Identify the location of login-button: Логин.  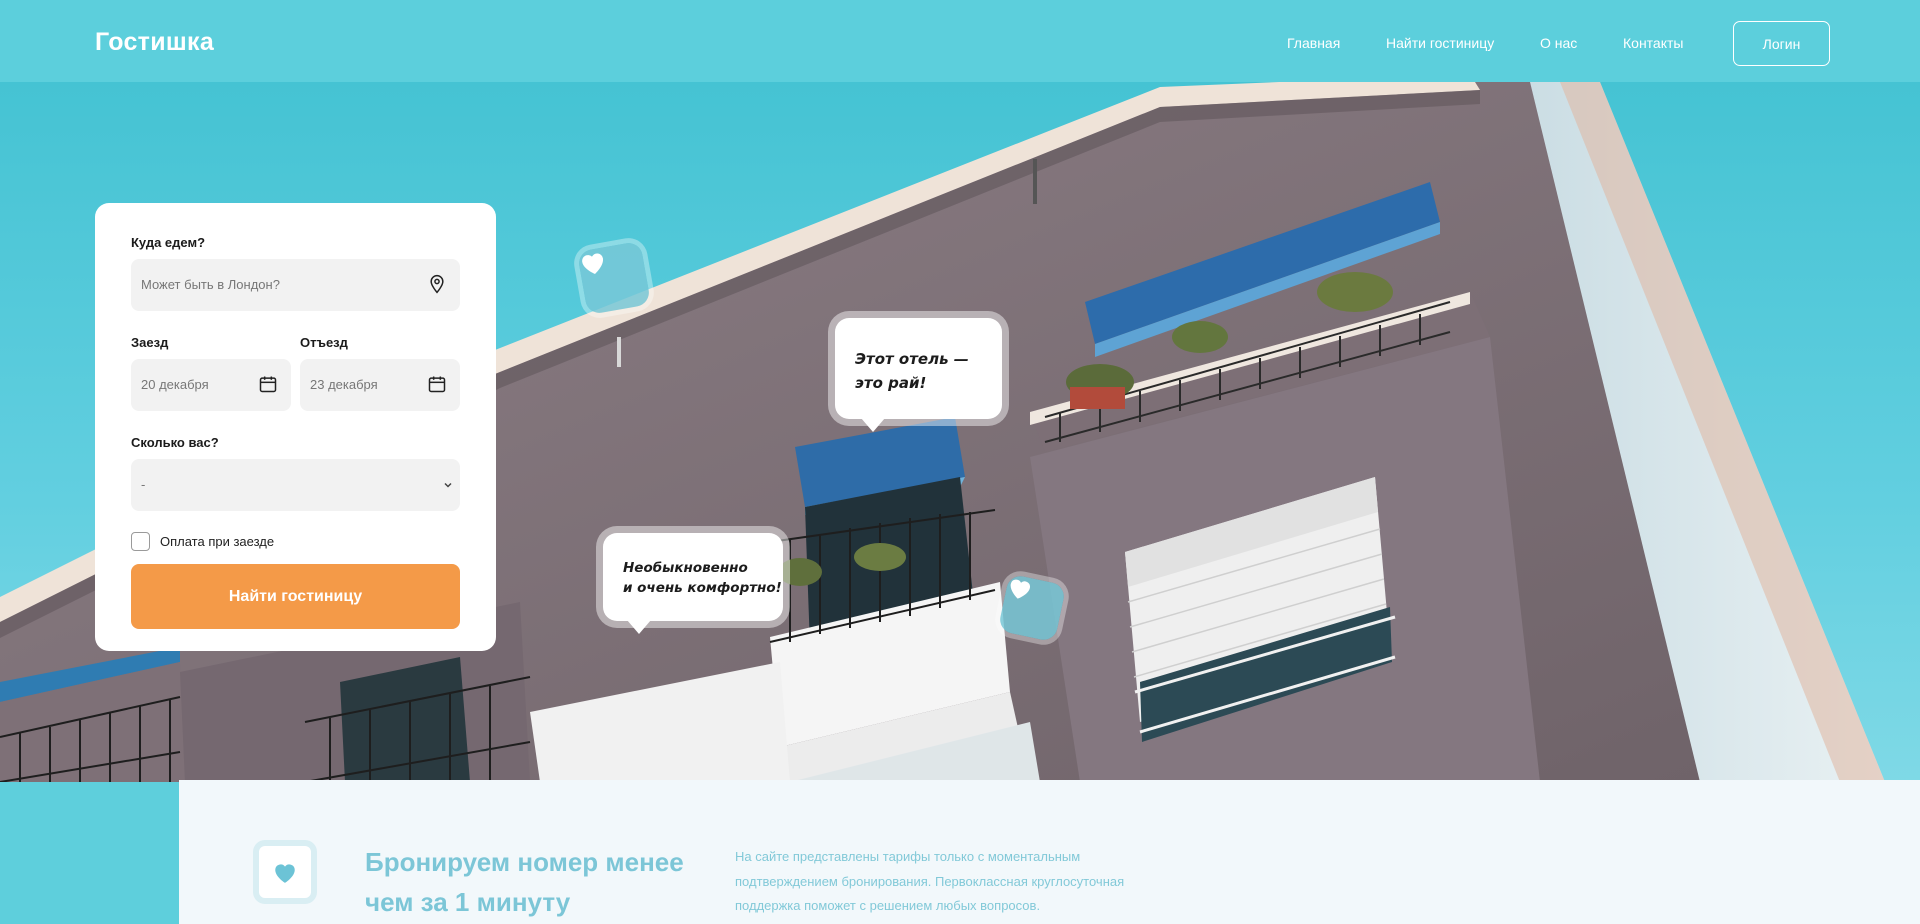
(1781, 43).